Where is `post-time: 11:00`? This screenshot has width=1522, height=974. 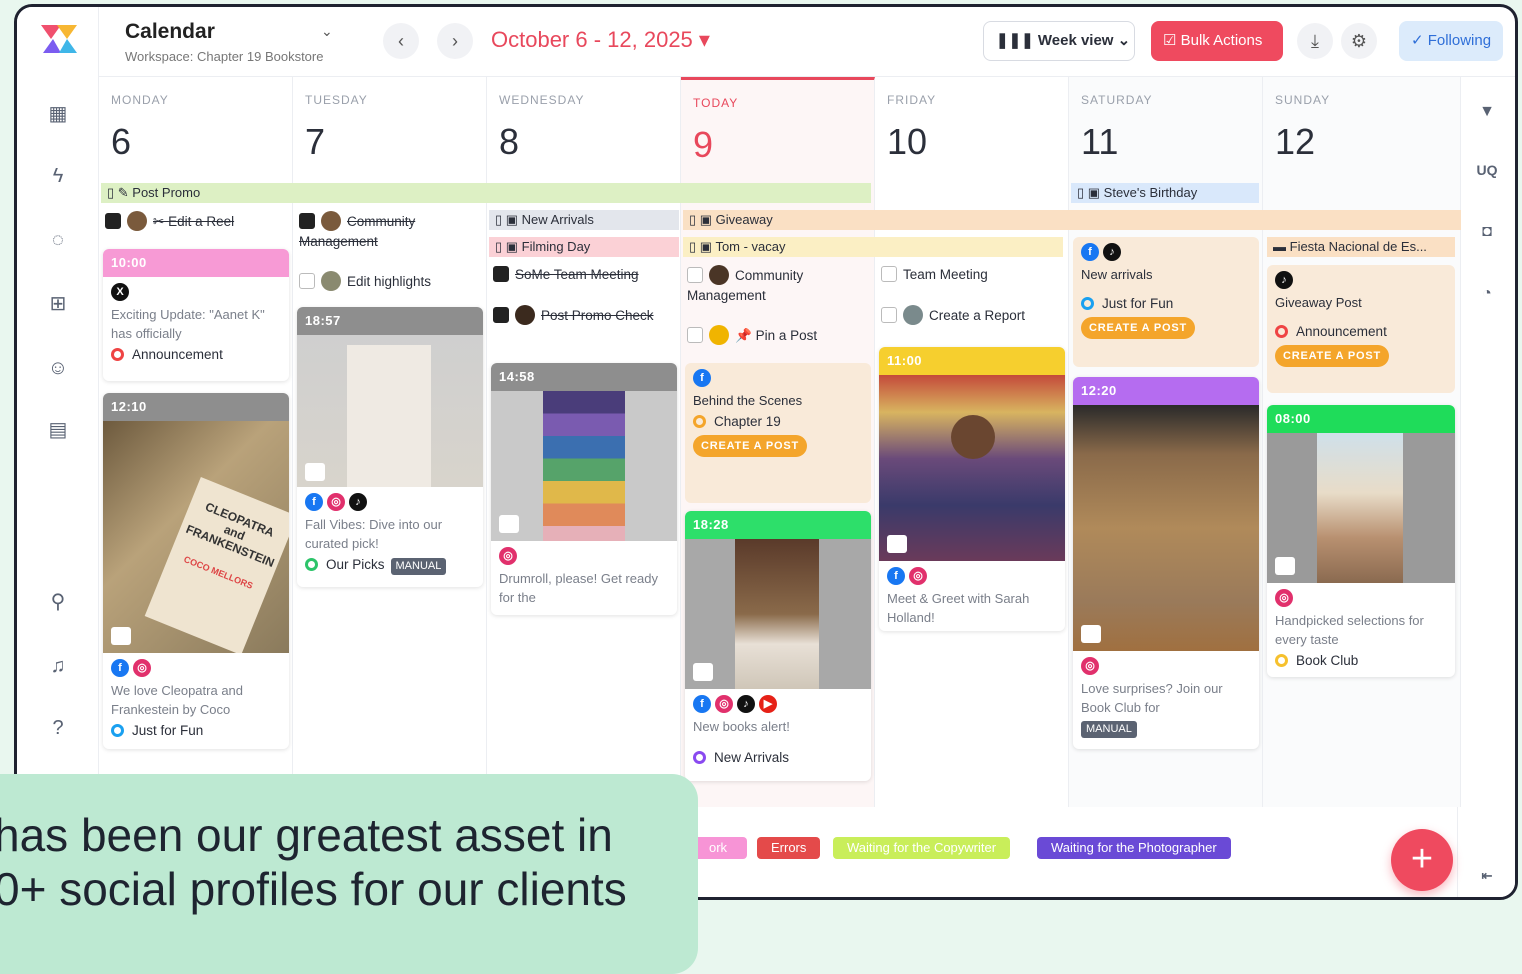 post-time: 11:00 is located at coordinates (972, 361).